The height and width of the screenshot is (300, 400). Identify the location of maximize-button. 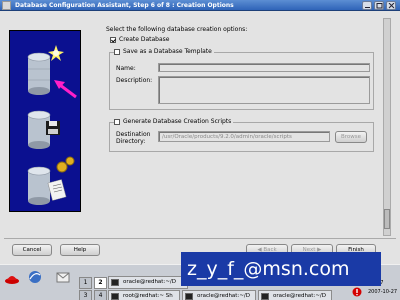
(379, 5).